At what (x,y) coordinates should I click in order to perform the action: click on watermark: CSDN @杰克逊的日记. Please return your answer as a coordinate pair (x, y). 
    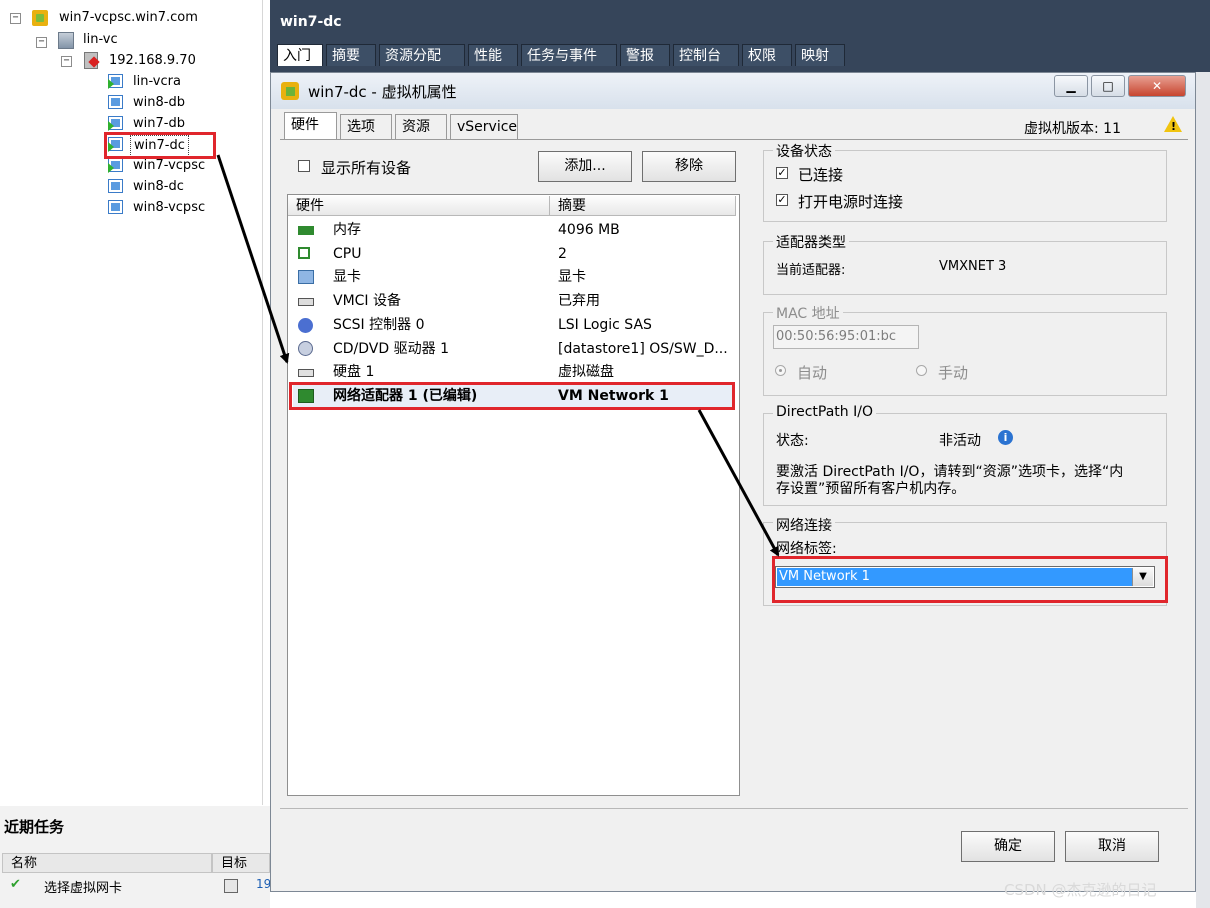
    Looking at the image, I should click on (1080, 890).